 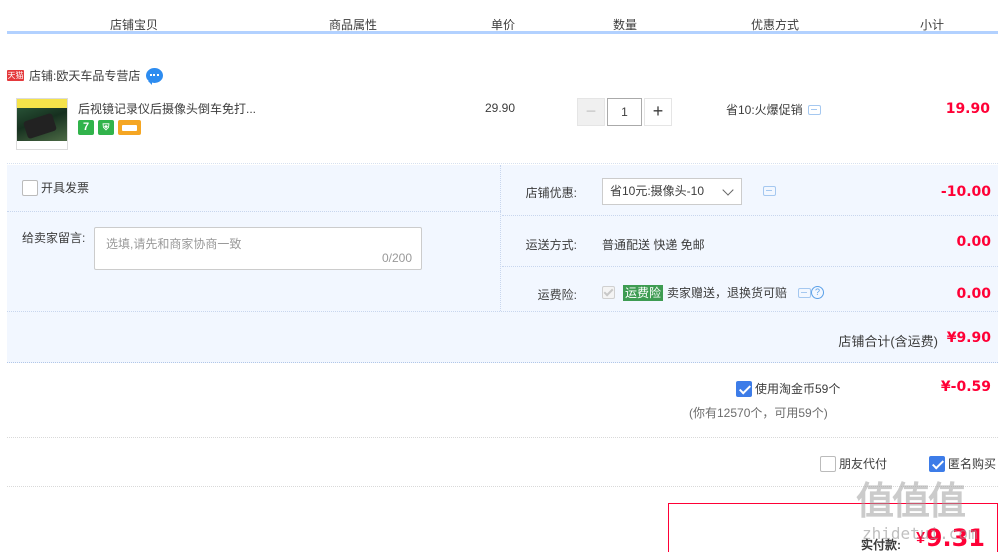 What do you see at coordinates (881, 545) in the screenshot?
I see `final-payment-label: 实付款:` at bounding box center [881, 545].